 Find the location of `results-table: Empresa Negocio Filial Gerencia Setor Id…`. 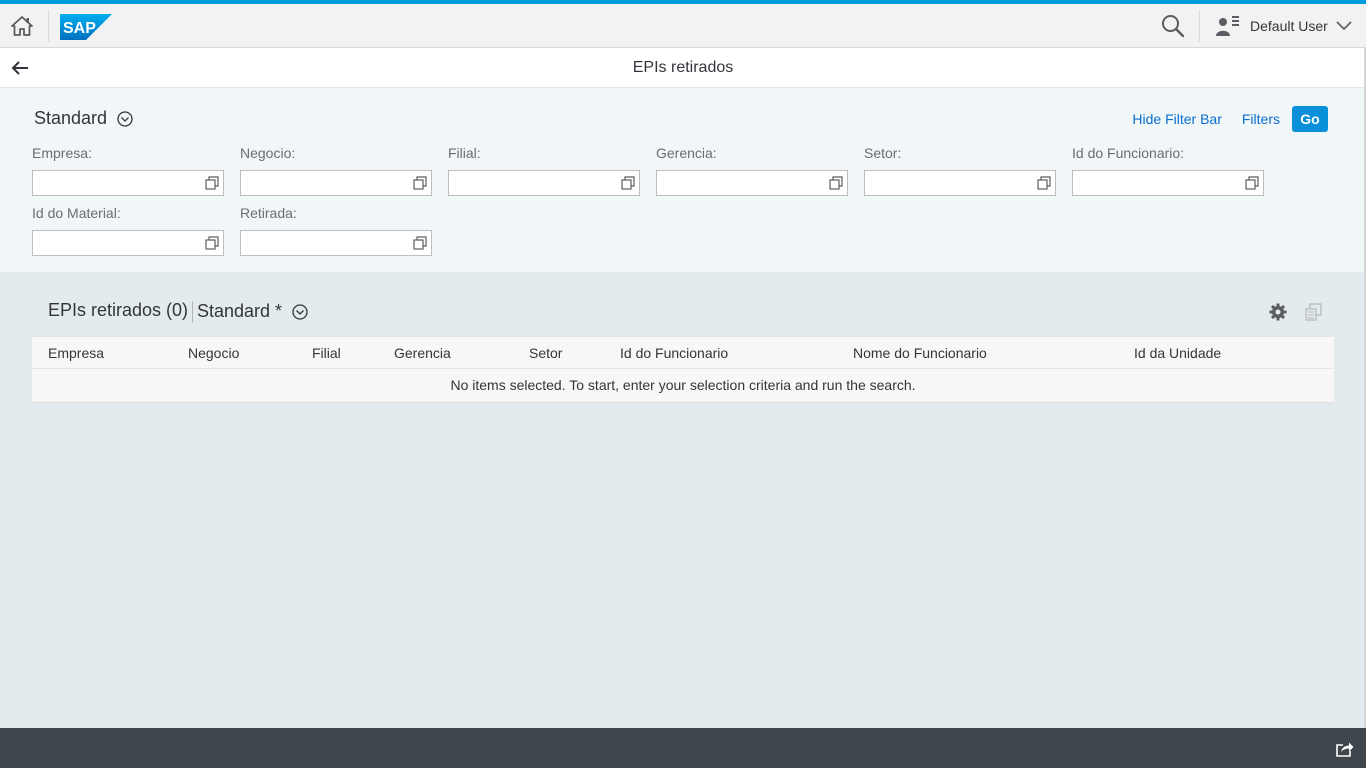

results-table: Empresa Negocio Filial Gerencia Setor Id… is located at coordinates (683, 369).